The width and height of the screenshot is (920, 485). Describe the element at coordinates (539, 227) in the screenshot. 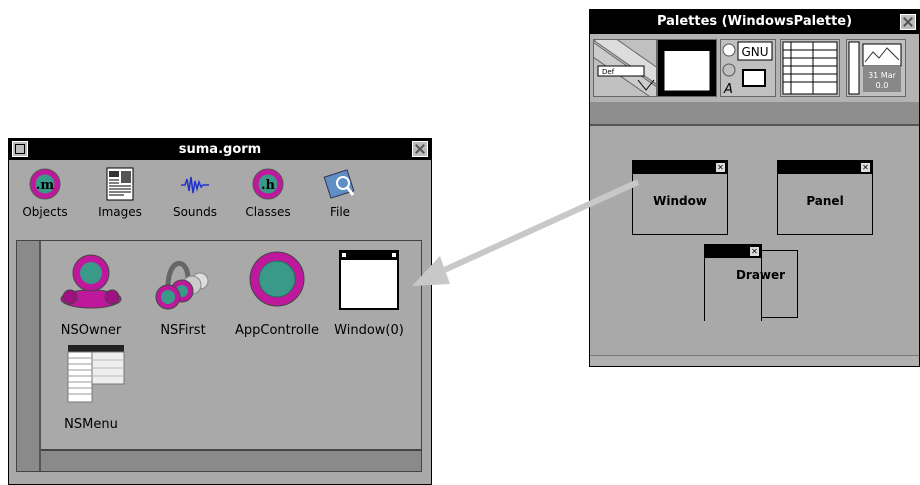

I see `drag-arrow-shaft` at that location.